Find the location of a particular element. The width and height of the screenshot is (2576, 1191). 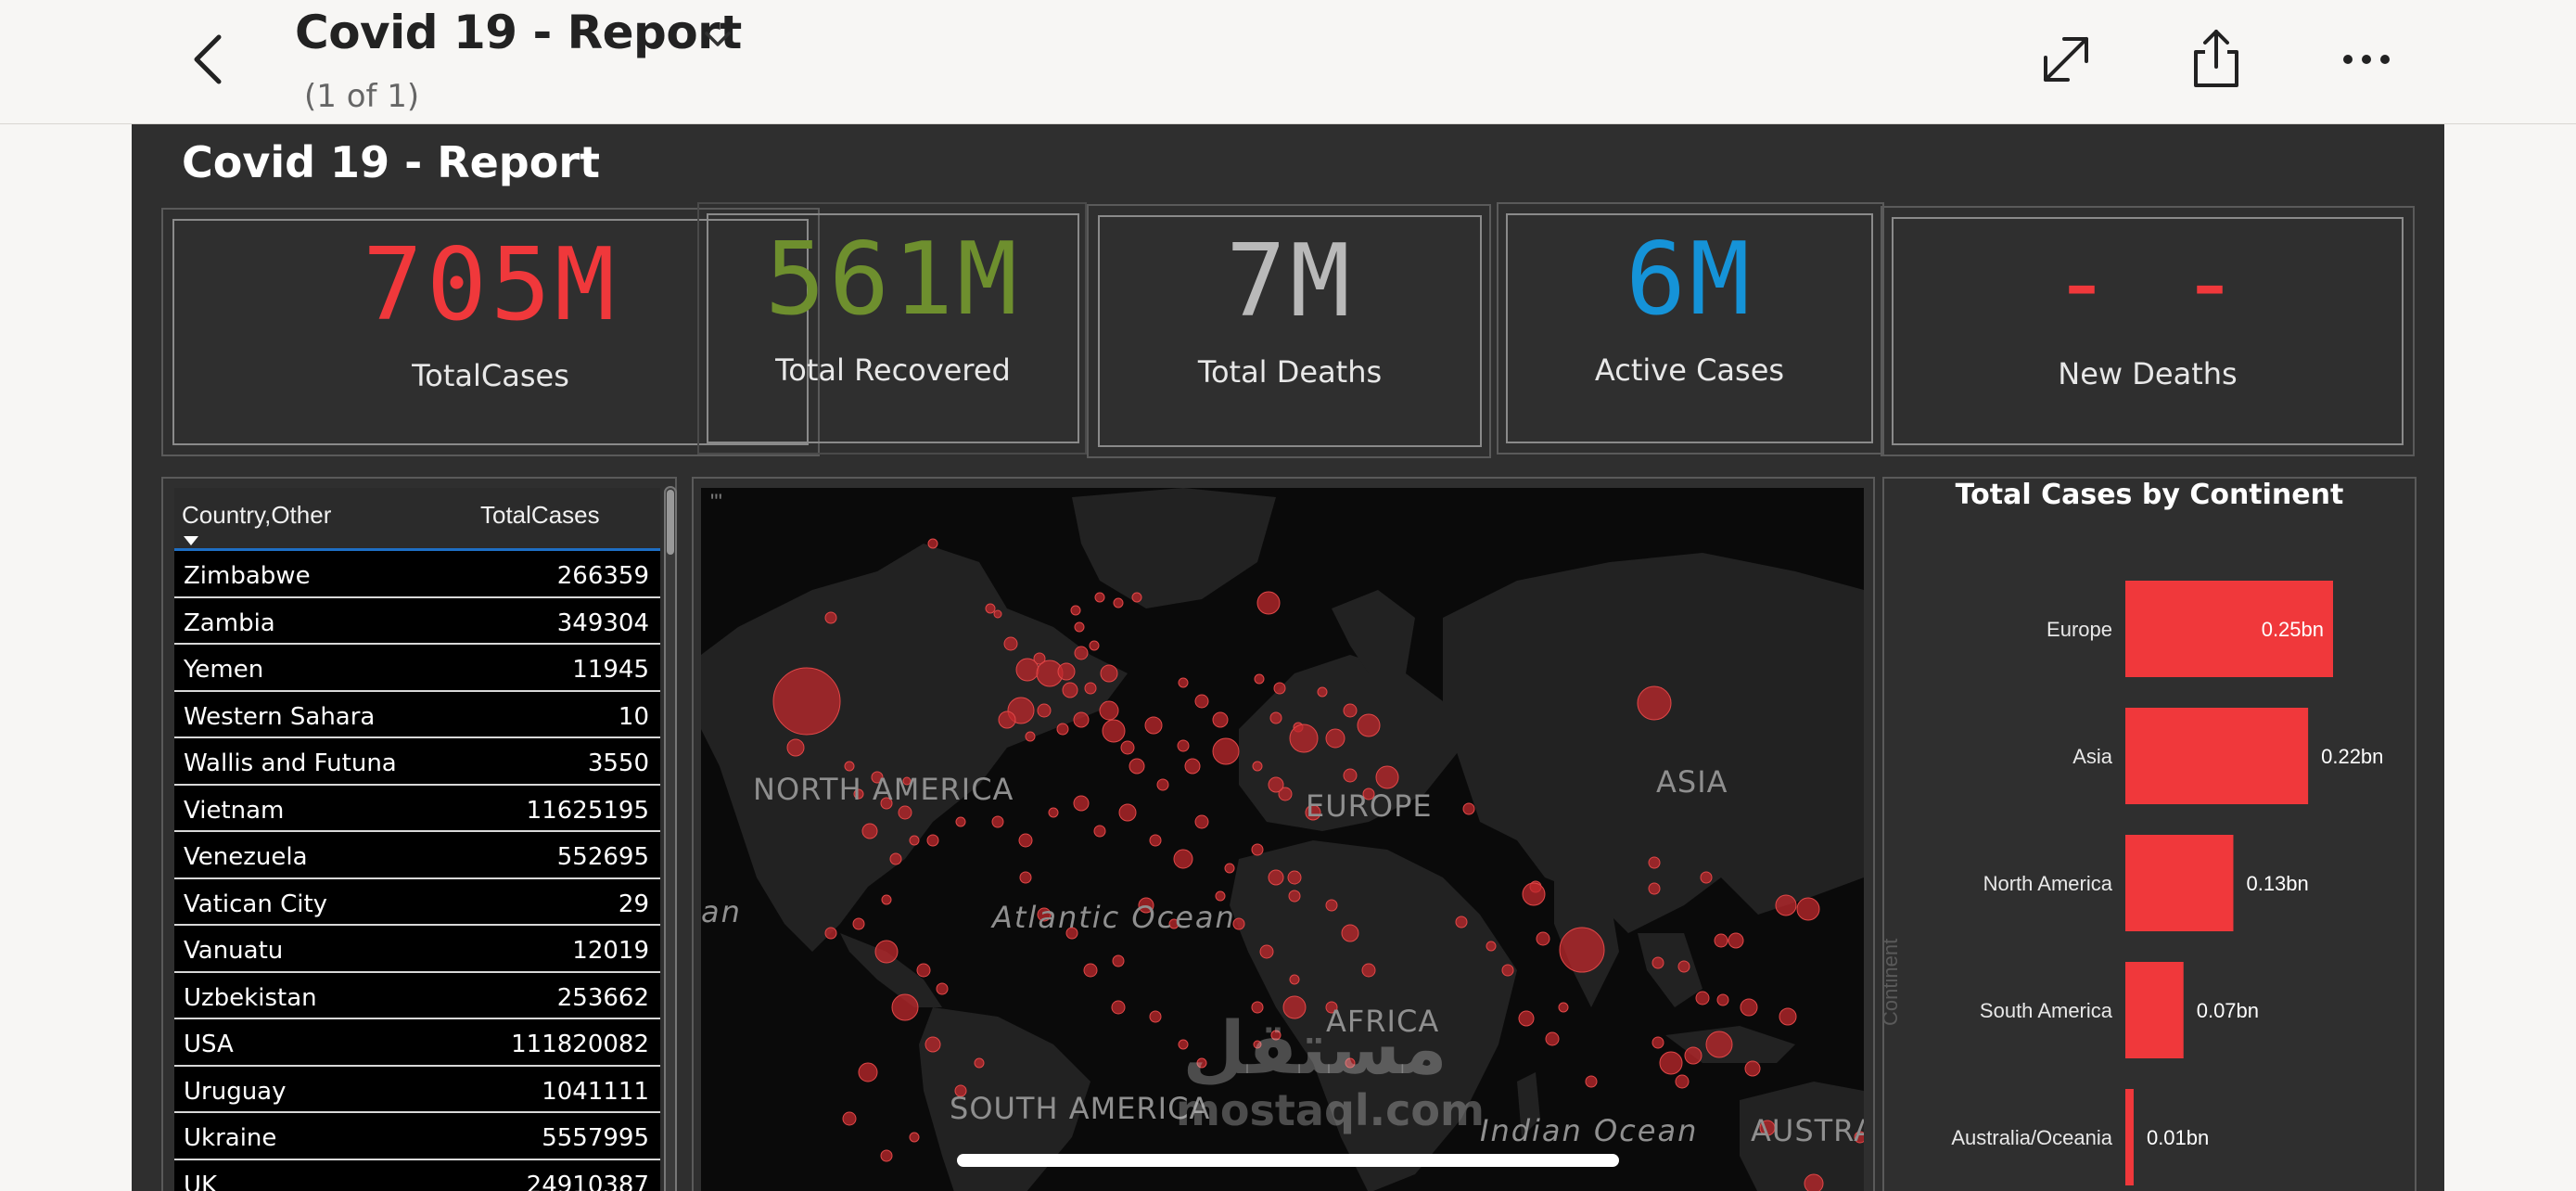

report-title-heading: Covid 19 - Report is located at coordinates (518, 32).